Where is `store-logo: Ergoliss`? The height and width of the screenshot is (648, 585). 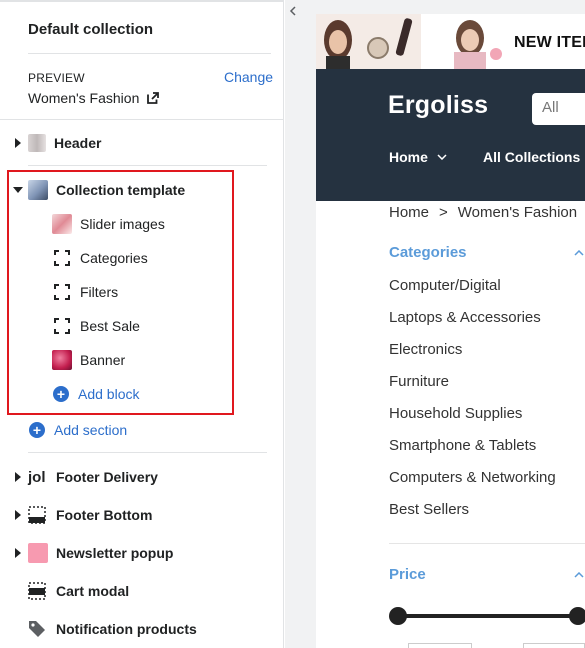
store-logo: Ergoliss is located at coordinates (438, 105).